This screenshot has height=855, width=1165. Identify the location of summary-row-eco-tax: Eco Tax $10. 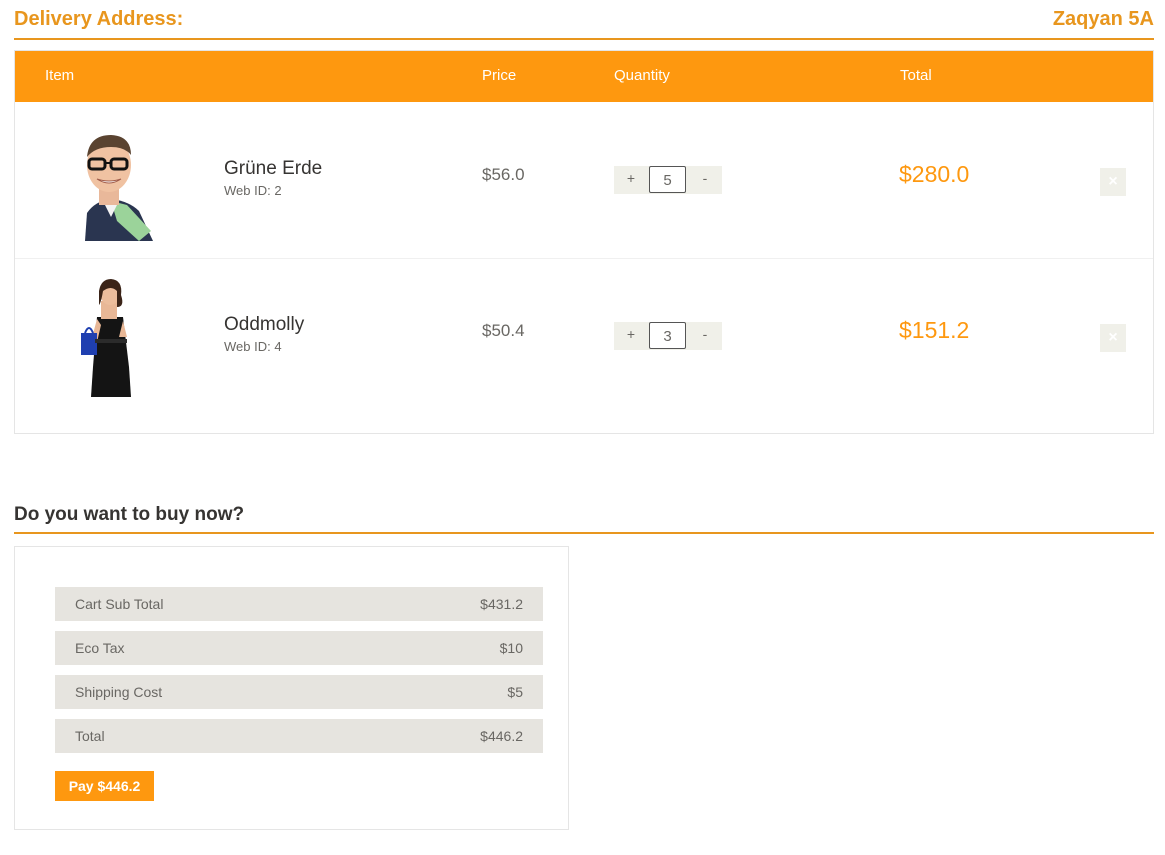
(299, 648).